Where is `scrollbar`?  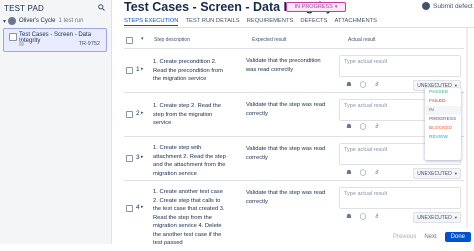 scrollbar is located at coordinates (467, 128).